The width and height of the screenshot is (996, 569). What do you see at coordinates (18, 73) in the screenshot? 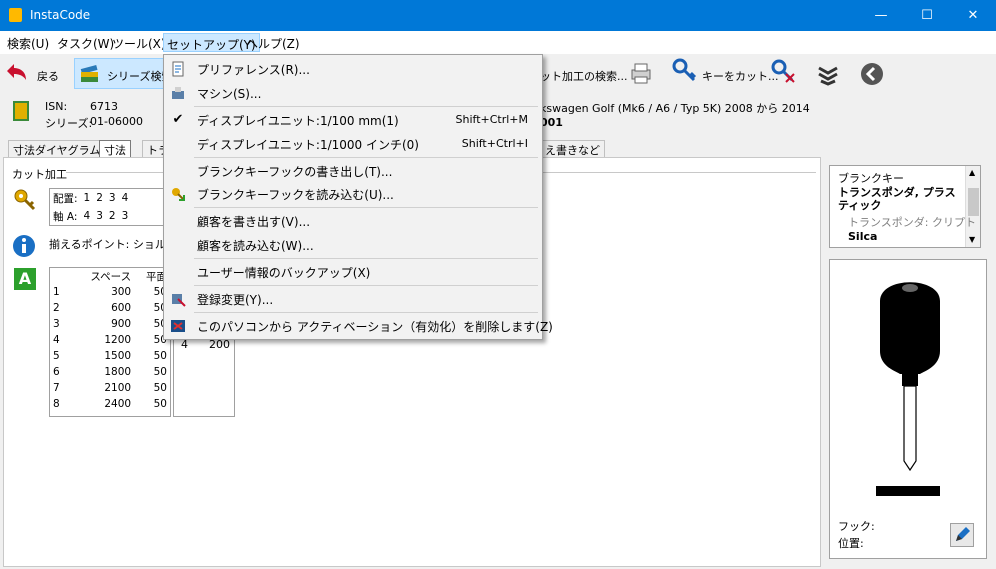
I see `back-arrow-icon` at bounding box center [18, 73].